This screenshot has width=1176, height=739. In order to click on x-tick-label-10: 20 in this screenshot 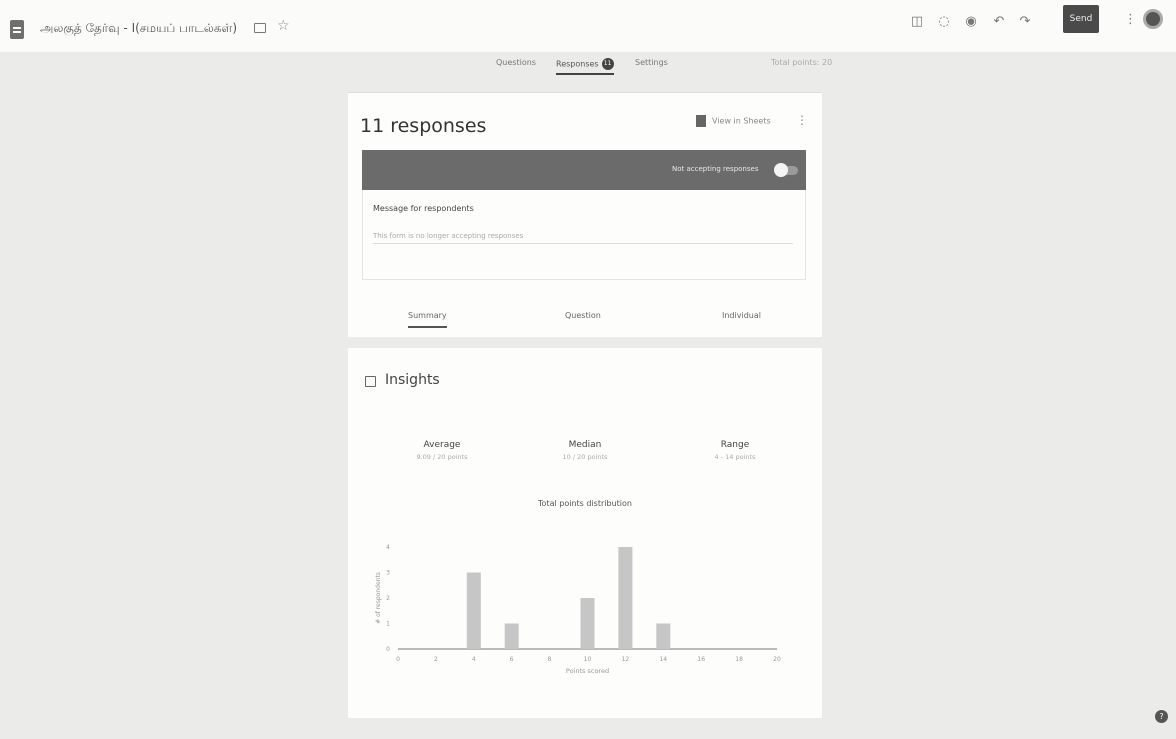, I will do `click(777, 659)`.